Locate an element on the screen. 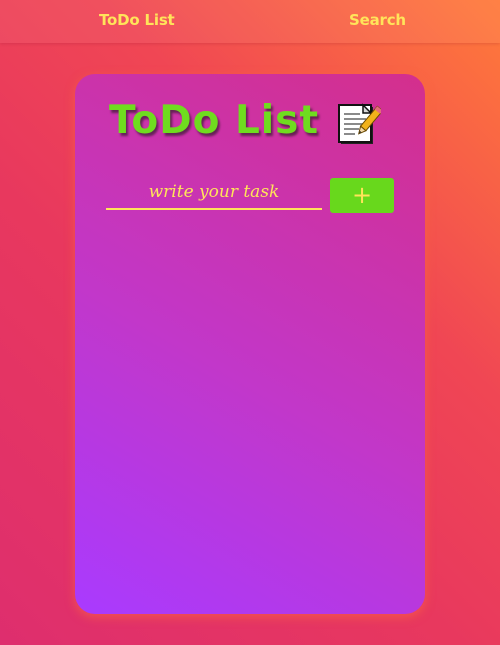 This screenshot has width=500, height=645. task-input is located at coordinates (214, 193).